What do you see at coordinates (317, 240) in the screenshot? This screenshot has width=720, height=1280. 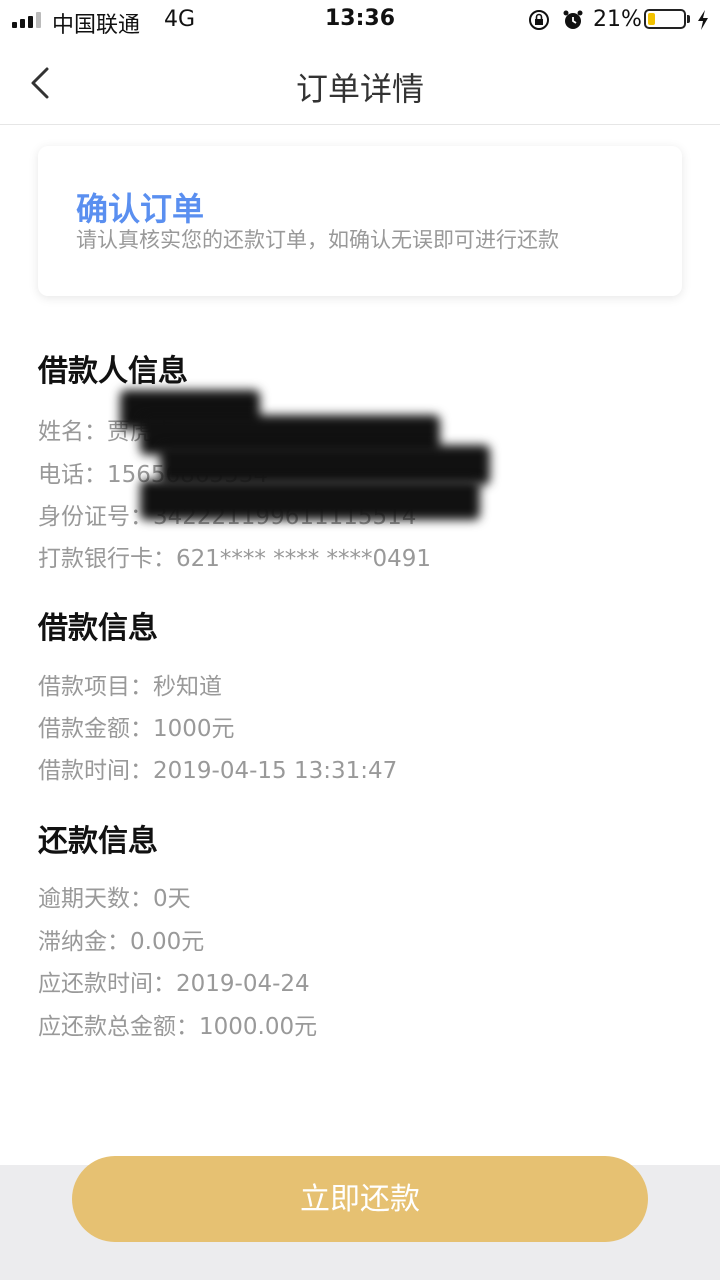 I see `confirm-order-description: 请认真核实您的还款订单，如确认无误即可进行还款` at bounding box center [317, 240].